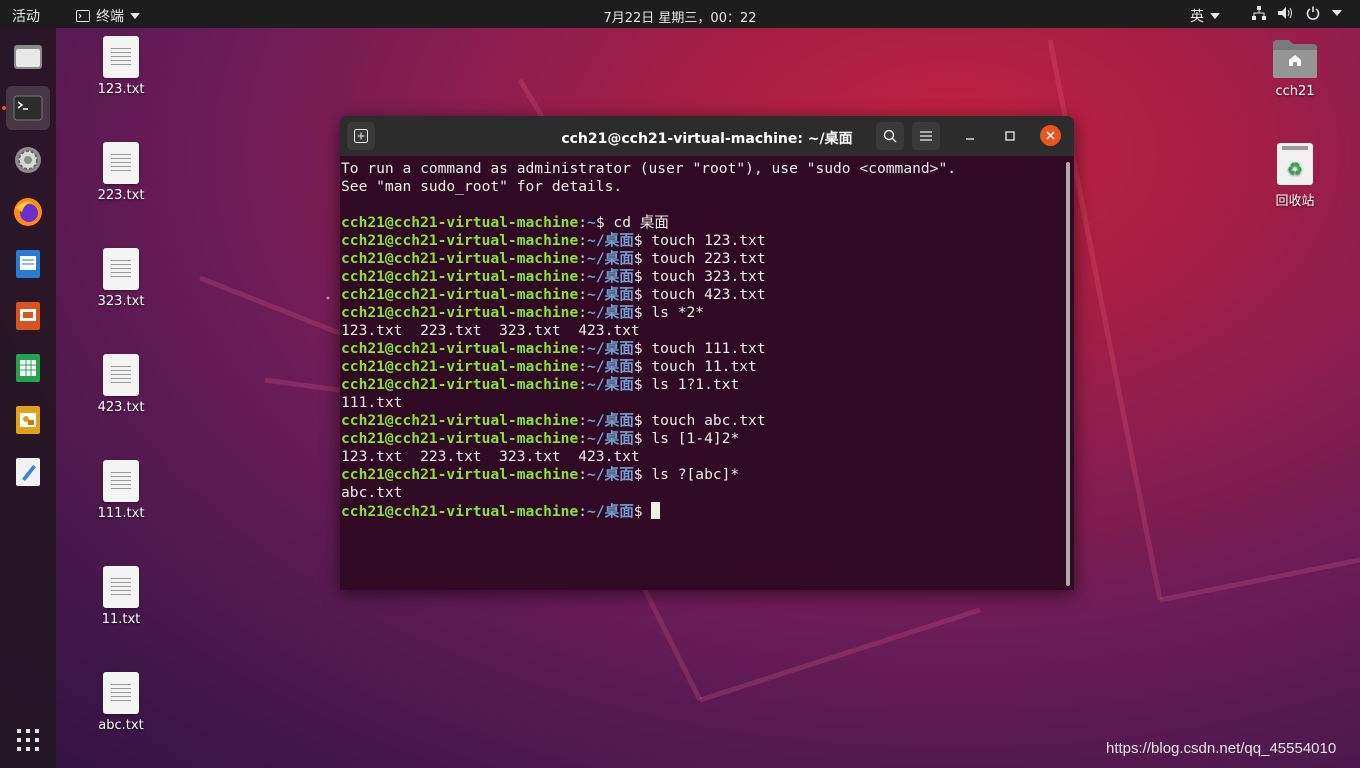  Describe the element at coordinates (704, 294) in the screenshot. I see `command-text: touch 423.txt` at that location.